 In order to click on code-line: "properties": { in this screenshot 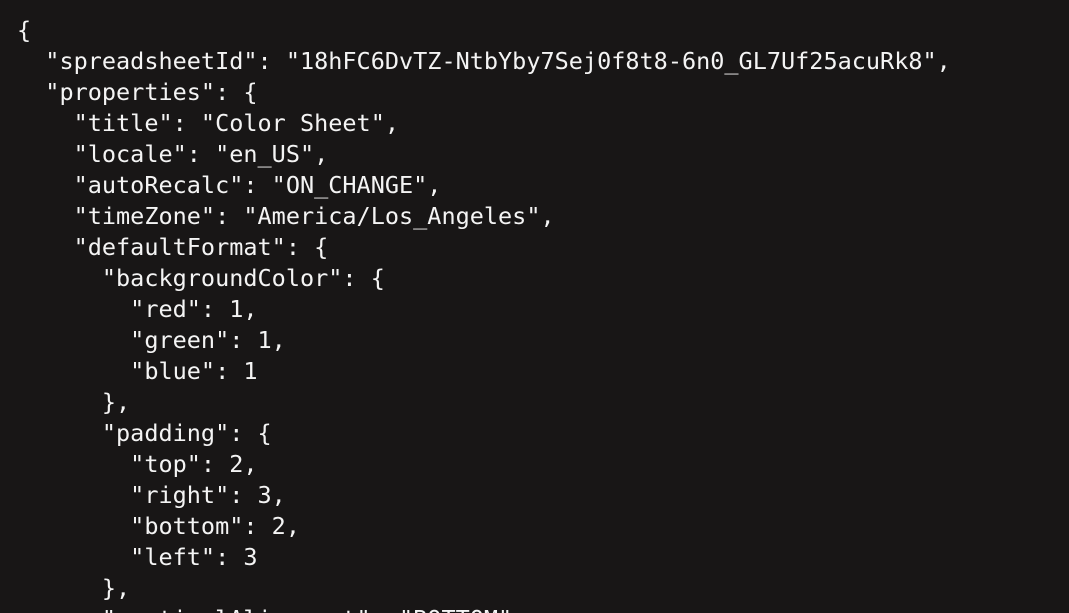, I will do `click(137, 92)`.